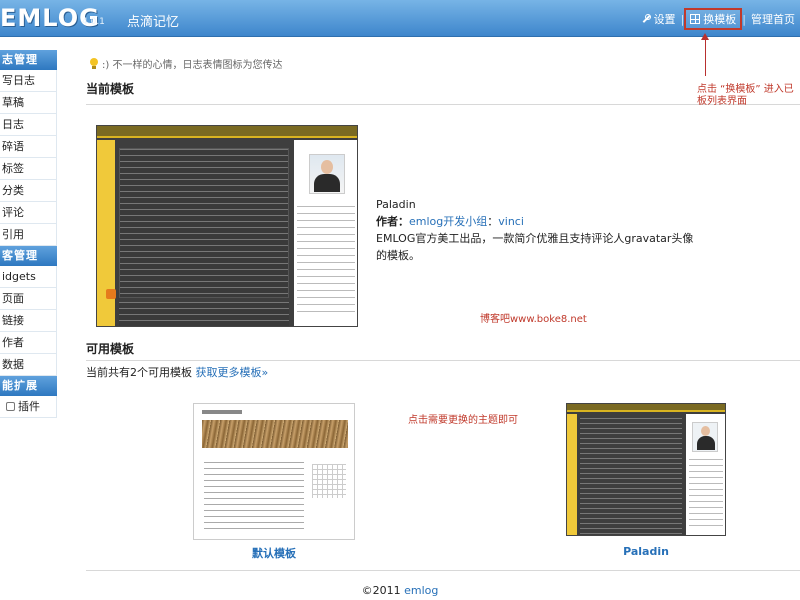 The image size is (800, 600). Describe the element at coordinates (705, 57) in the screenshot. I see `arrow-line` at that location.